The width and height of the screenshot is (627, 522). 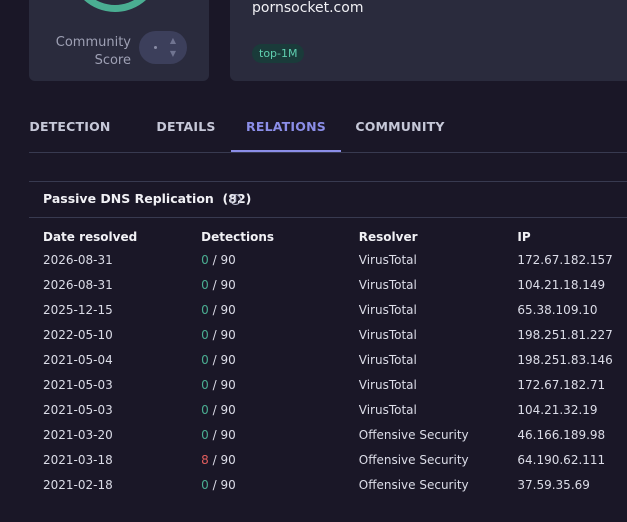 I want to click on tab-relations: RELATIONS, so click(x=286, y=128).